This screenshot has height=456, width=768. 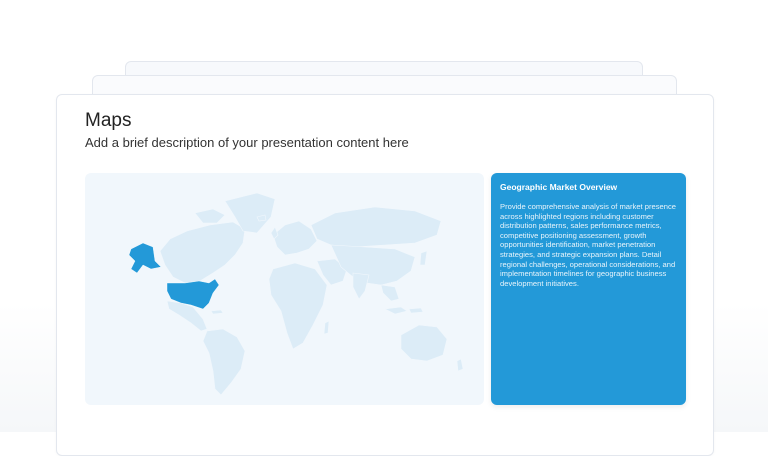 What do you see at coordinates (403, 310) in the screenshot?
I see `map-region-indonesia` at bounding box center [403, 310].